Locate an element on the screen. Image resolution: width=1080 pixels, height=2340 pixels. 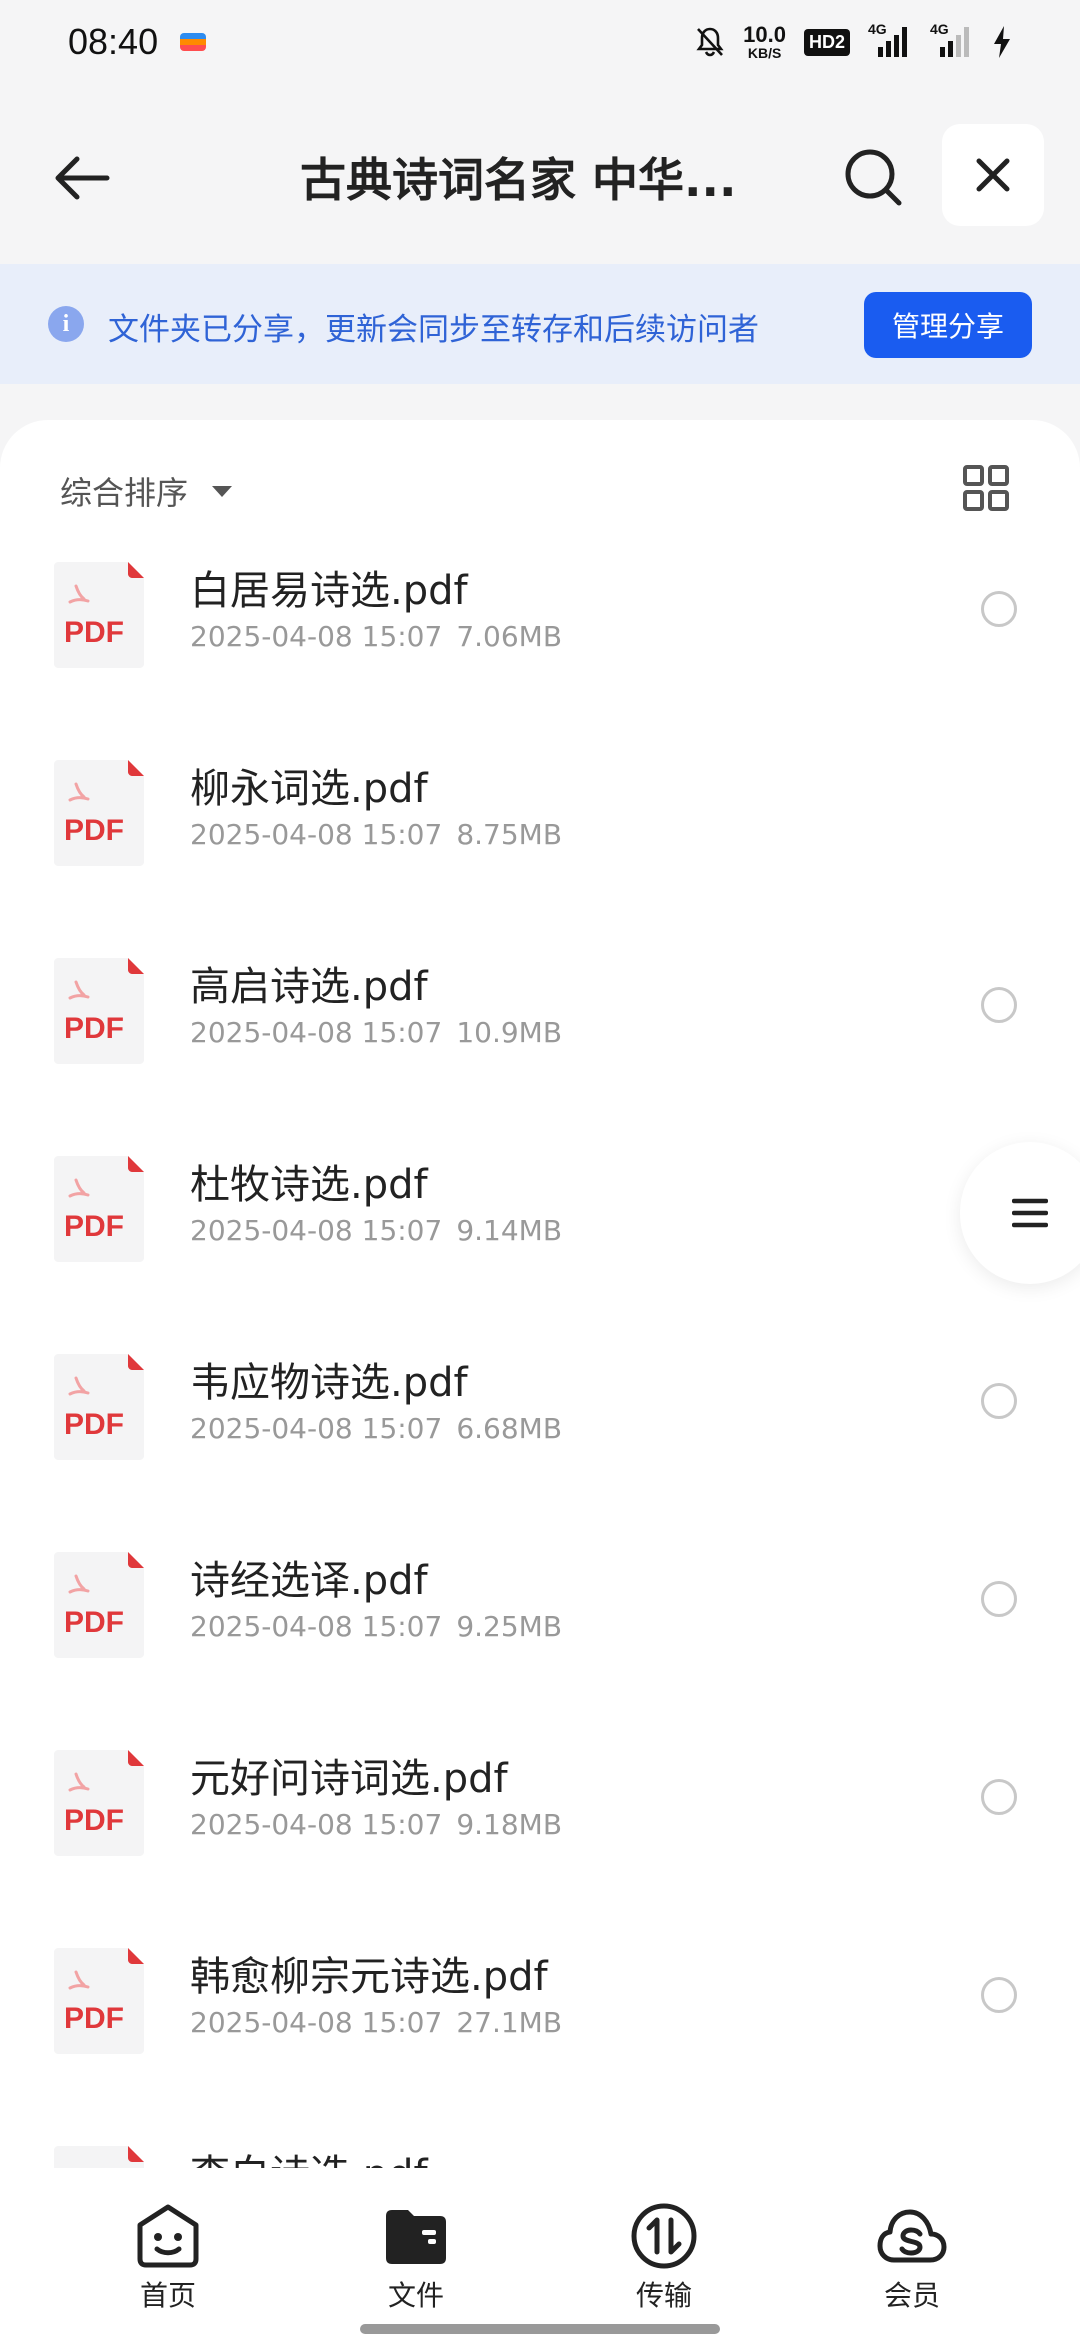
file-name: 韦应物诗选.pdf is located at coordinates (329, 1383).